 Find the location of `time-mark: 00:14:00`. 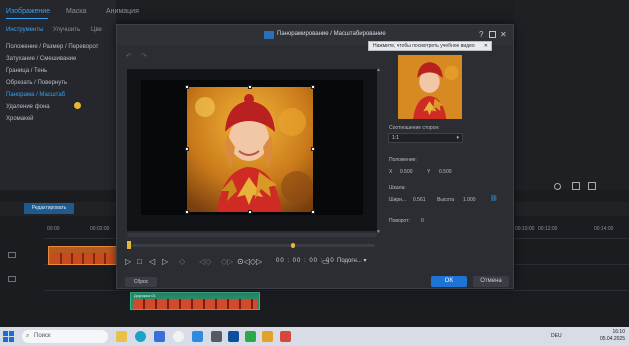

time-mark: 00:14:00 is located at coordinates (604, 229).